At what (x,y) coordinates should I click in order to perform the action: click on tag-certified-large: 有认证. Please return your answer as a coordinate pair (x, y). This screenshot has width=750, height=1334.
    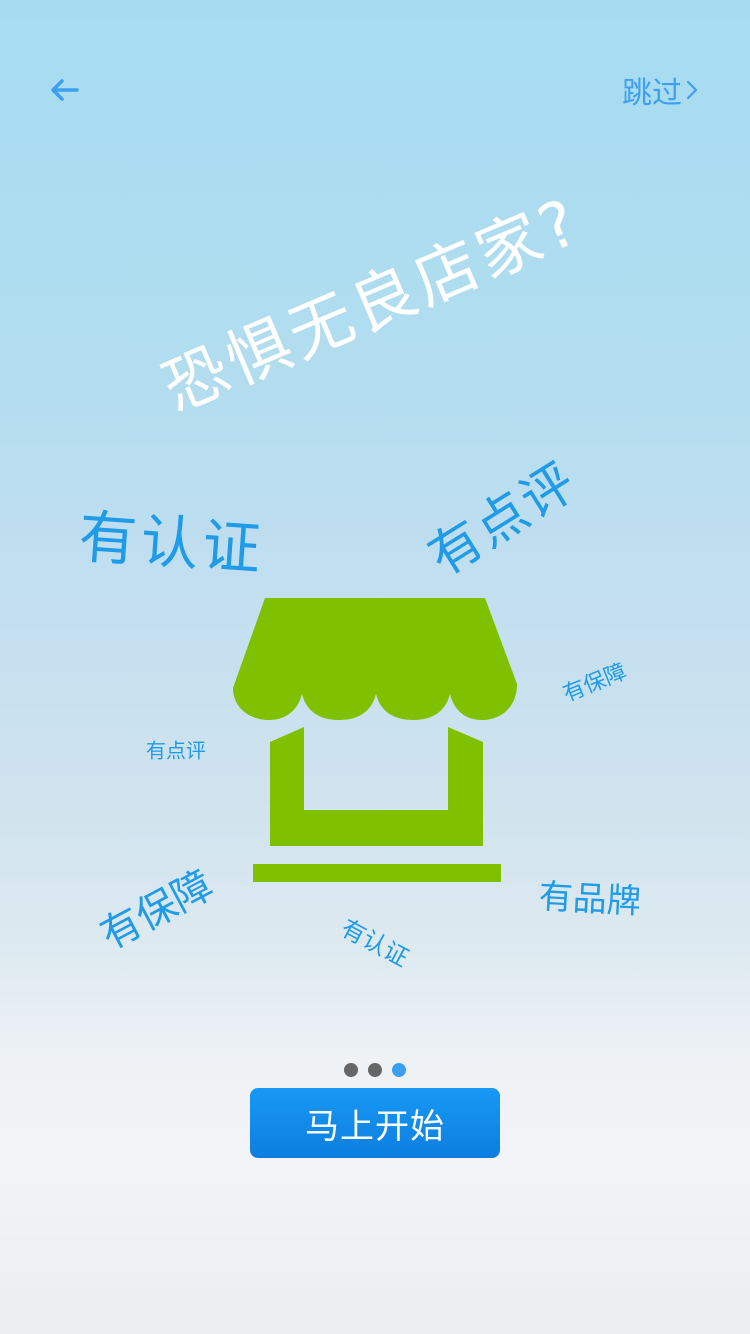
    Looking at the image, I should click on (171, 543).